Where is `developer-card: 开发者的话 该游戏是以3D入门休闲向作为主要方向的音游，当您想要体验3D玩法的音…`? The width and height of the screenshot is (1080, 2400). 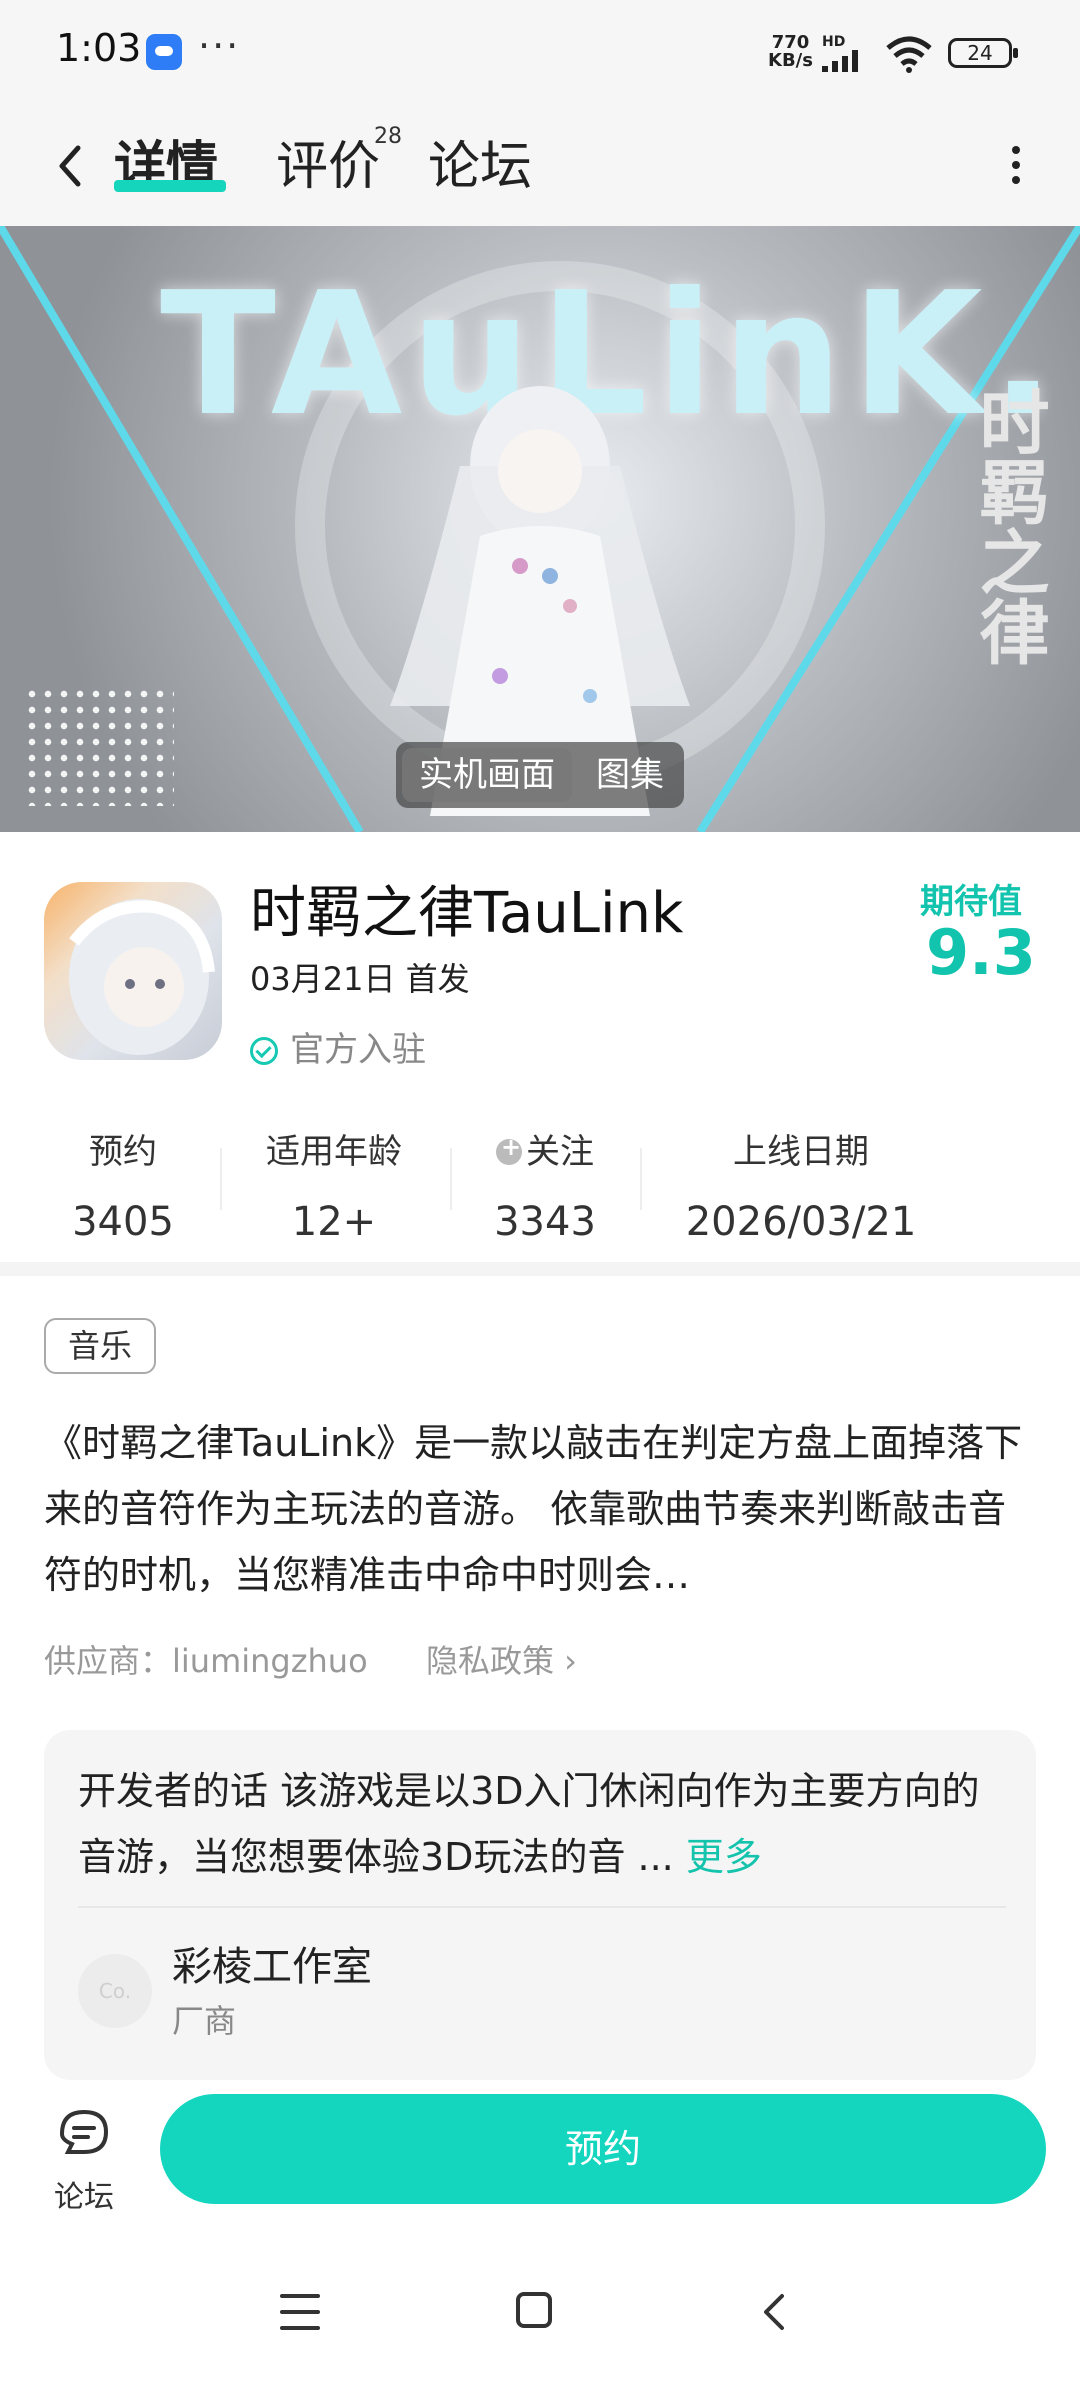 developer-card: 开发者的话 该游戏是以3D入门休闲向作为主要方向的音游，当您想要体验3D玩法的音… is located at coordinates (540, 1905).